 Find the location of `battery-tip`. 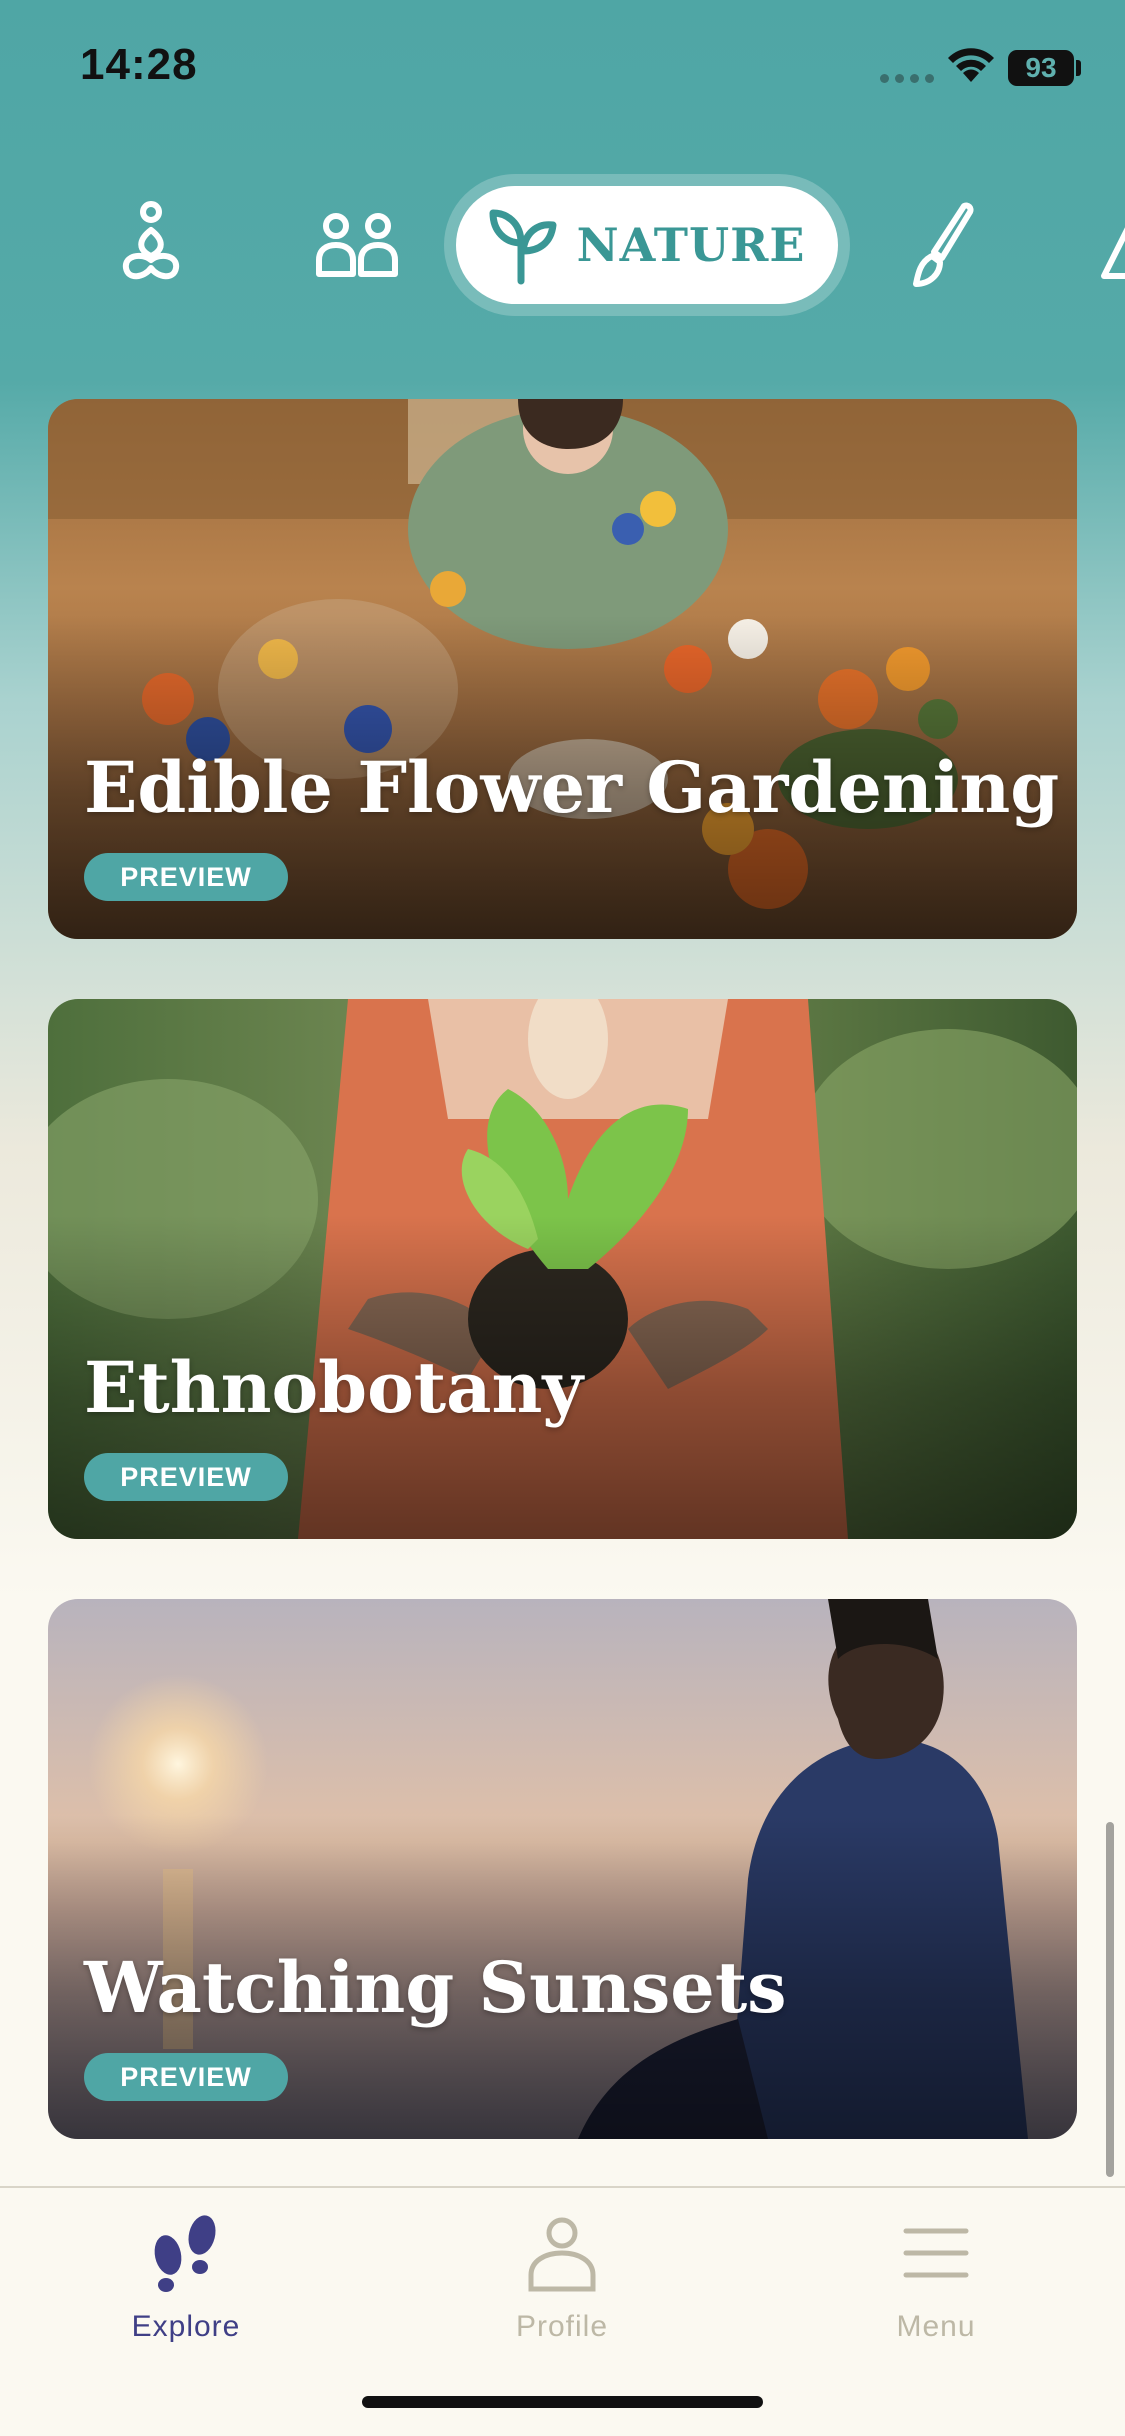

battery-tip is located at coordinates (1078, 68).